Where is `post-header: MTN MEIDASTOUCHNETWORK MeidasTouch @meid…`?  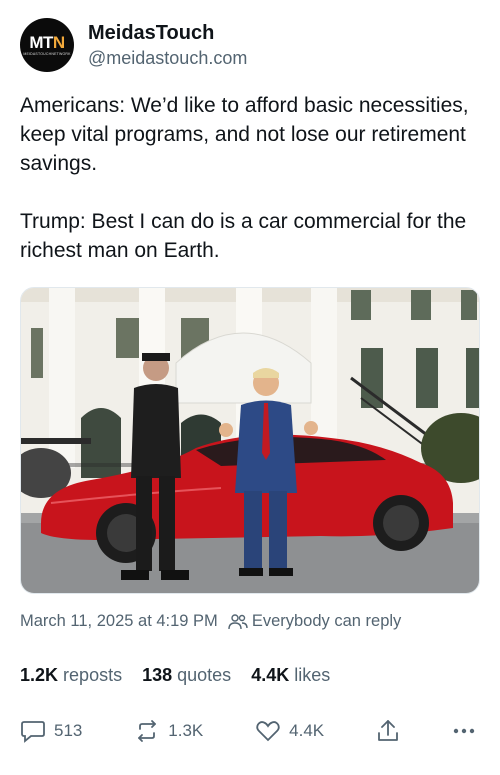
post-header: MTN MEIDASTOUCHNETWORK MeidasTouch @meid… is located at coordinates (133, 45).